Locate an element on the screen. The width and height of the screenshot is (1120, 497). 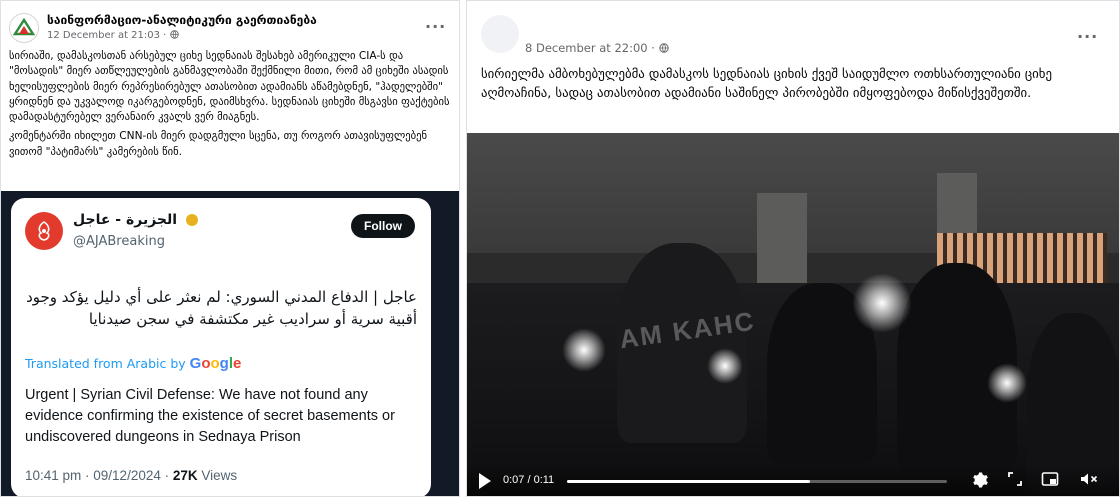
video-timecode: 0:07 / 0:11 is located at coordinates (529, 480).